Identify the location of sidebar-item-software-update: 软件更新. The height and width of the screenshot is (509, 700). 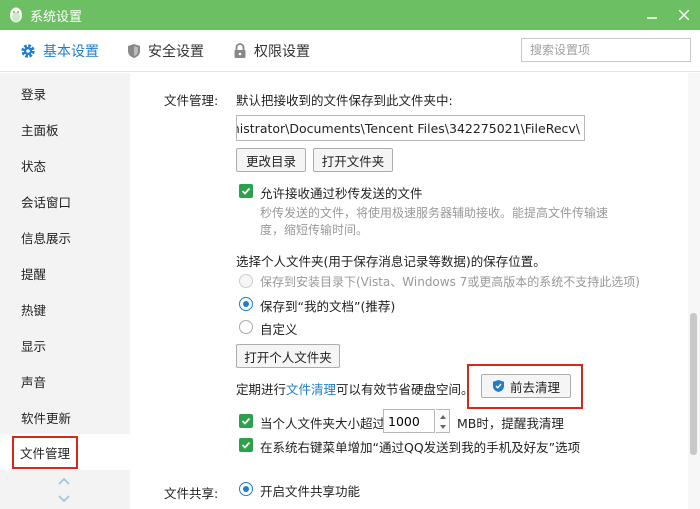
(65, 417).